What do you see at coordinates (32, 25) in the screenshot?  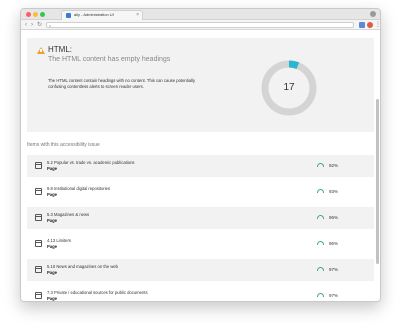 I see `forward-icon: ›` at bounding box center [32, 25].